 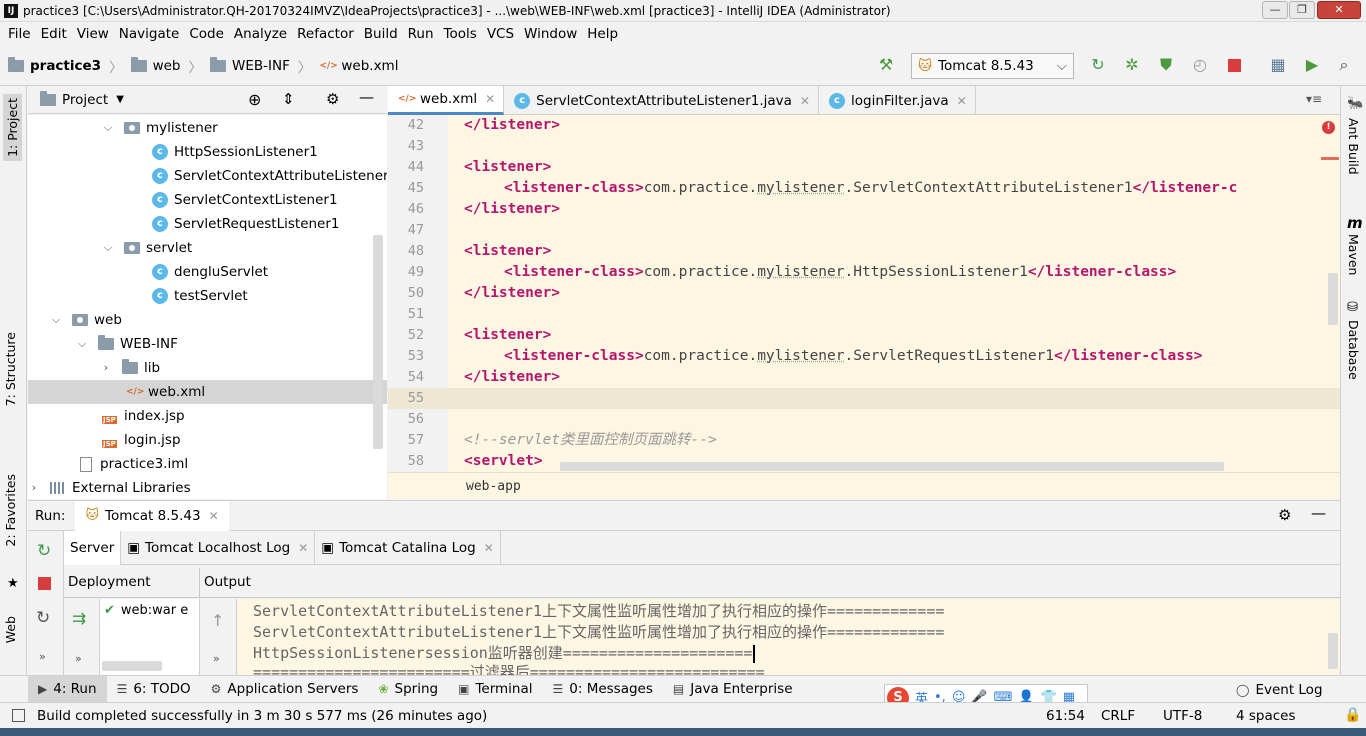 I want to click on tree-item-mylistener: ⌵ mylistener, so click(x=159, y=128).